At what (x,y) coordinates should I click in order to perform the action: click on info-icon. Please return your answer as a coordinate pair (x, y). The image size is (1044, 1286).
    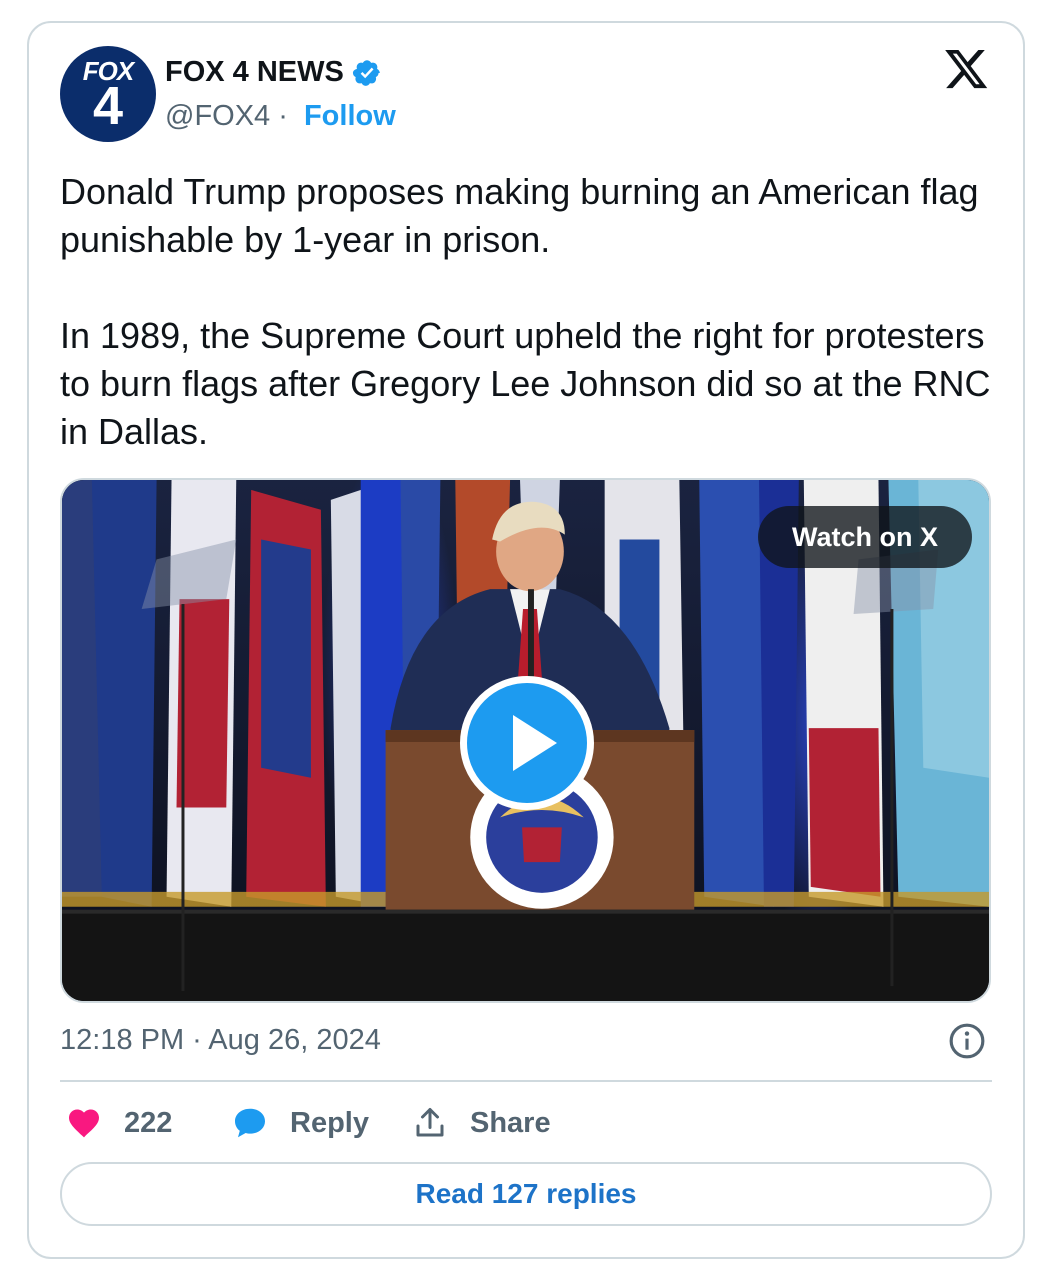
    Looking at the image, I should click on (967, 1041).